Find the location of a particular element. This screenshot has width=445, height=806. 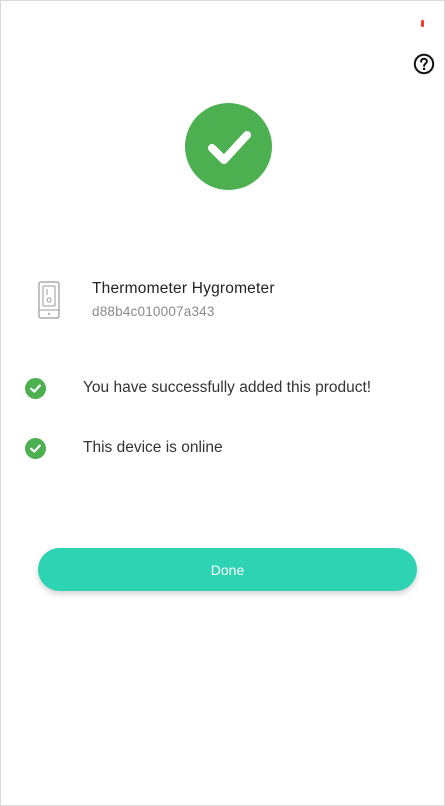

help-button is located at coordinates (424, 64).